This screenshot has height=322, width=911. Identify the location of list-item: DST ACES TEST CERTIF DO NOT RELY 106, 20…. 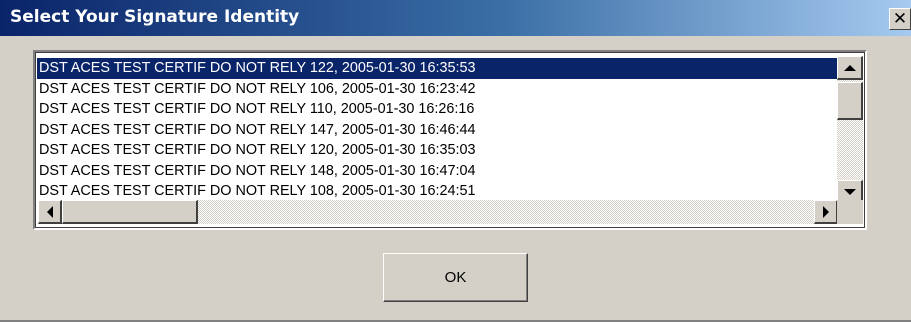
(450, 89).